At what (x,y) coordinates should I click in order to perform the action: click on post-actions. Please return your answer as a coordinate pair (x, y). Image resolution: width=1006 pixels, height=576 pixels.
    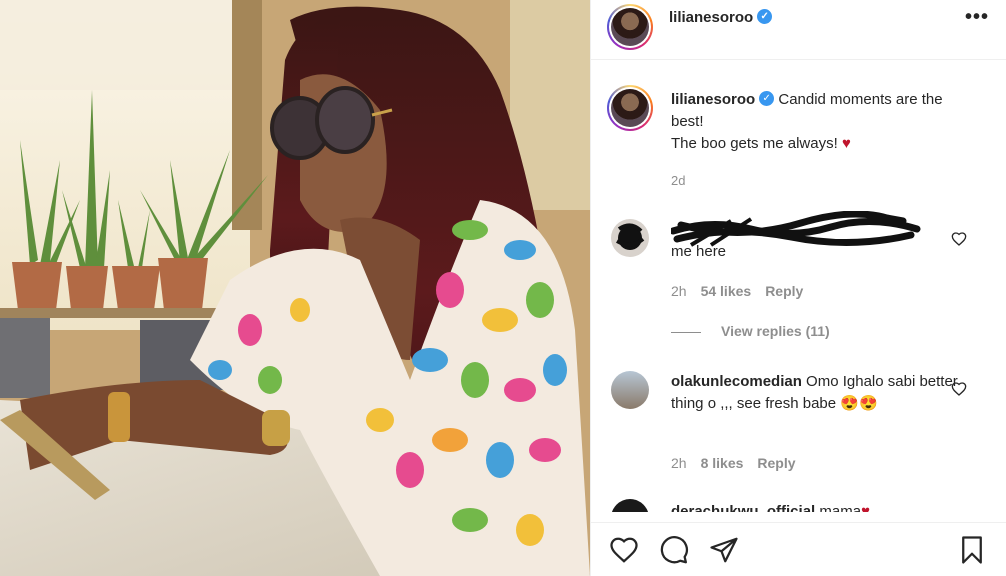
    Looking at the image, I should click on (798, 549).